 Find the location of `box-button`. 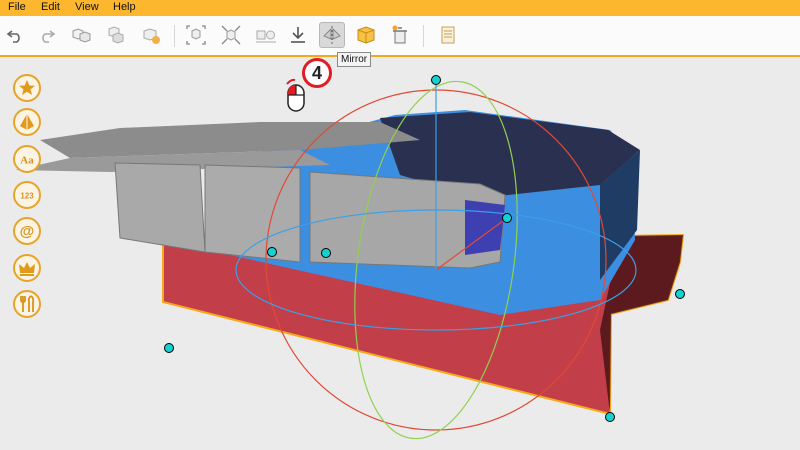

box-button is located at coordinates (366, 35).